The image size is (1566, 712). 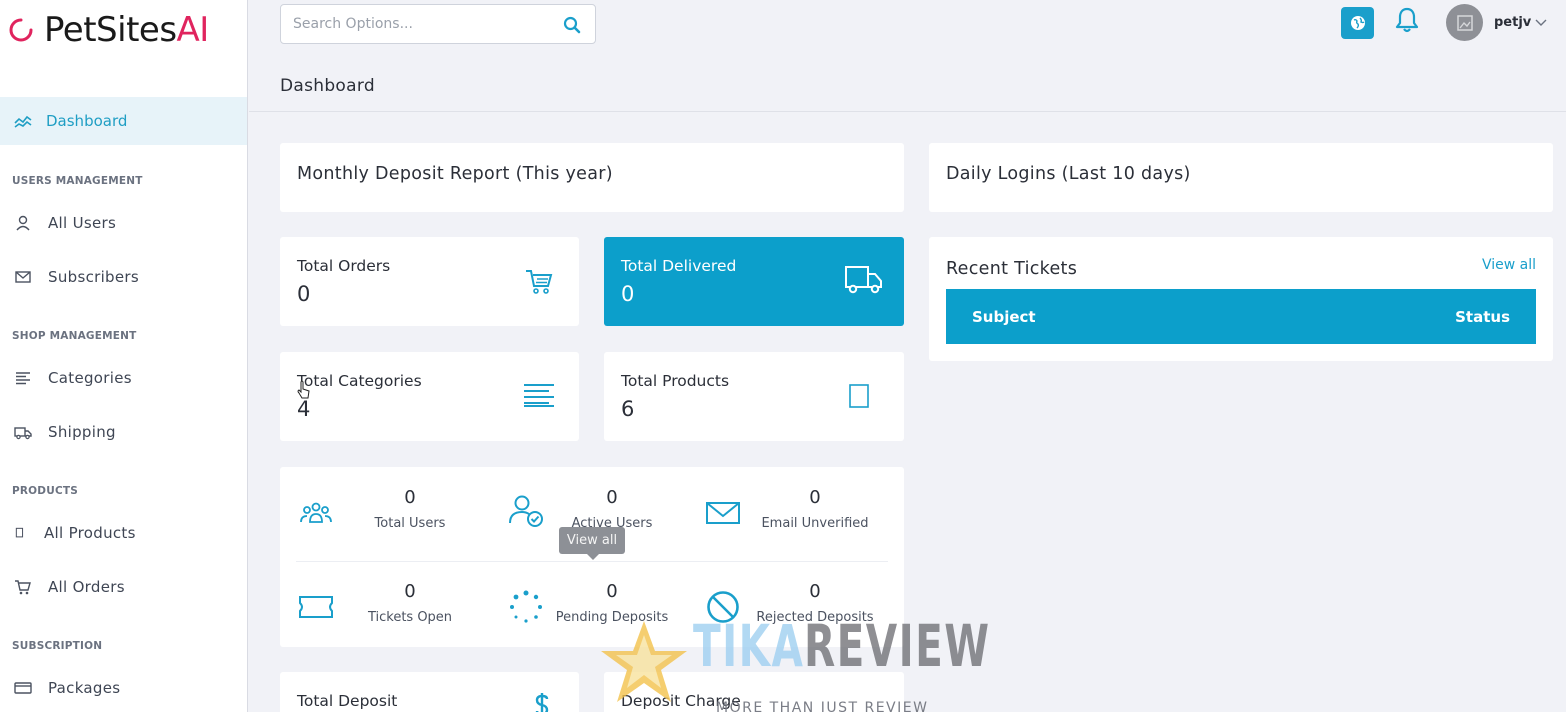 What do you see at coordinates (1004, 317) in the screenshot?
I see `column-header-subject: Subject` at bounding box center [1004, 317].